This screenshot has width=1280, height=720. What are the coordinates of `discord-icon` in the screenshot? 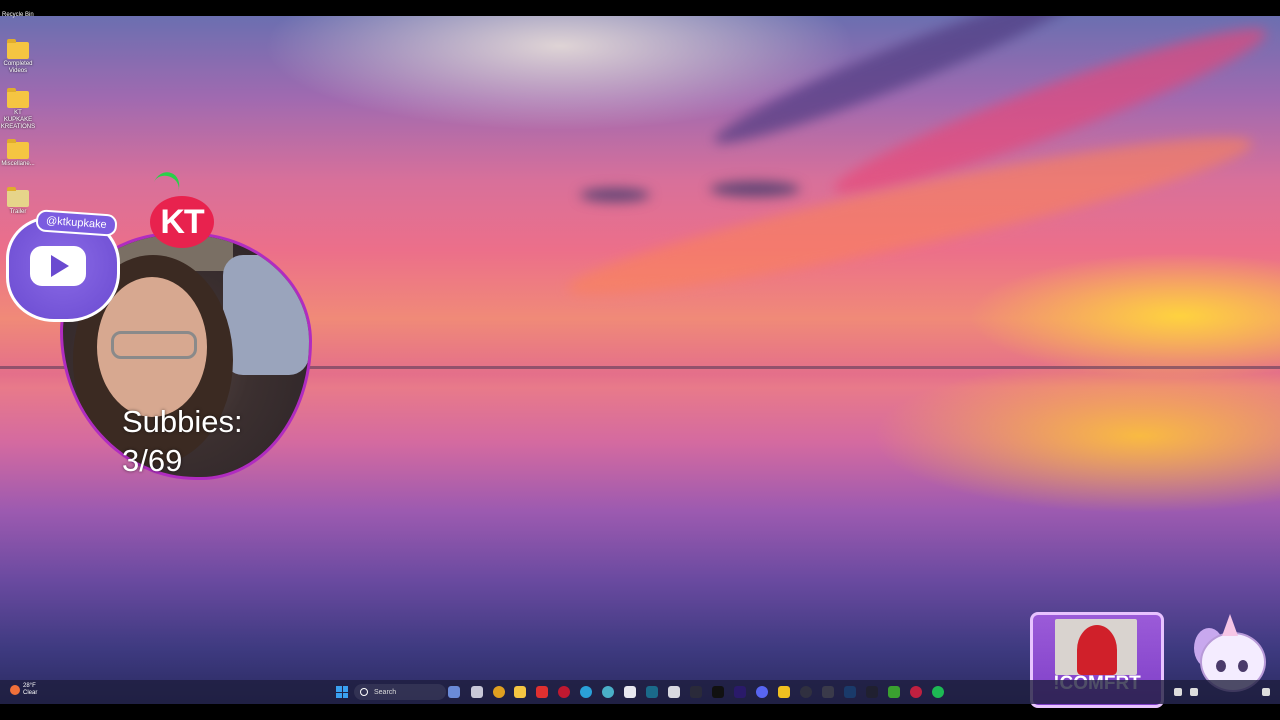 It's located at (762, 692).